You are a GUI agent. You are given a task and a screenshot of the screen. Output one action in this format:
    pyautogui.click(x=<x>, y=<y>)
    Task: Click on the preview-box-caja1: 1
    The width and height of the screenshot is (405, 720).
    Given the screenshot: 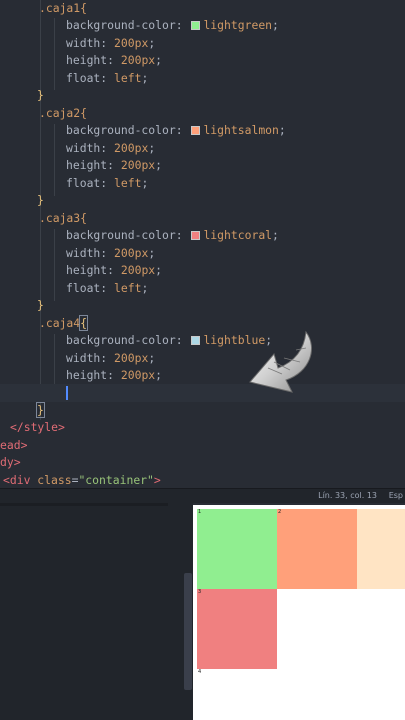 What is the action you would take?
    pyautogui.click(x=237, y=549)
    